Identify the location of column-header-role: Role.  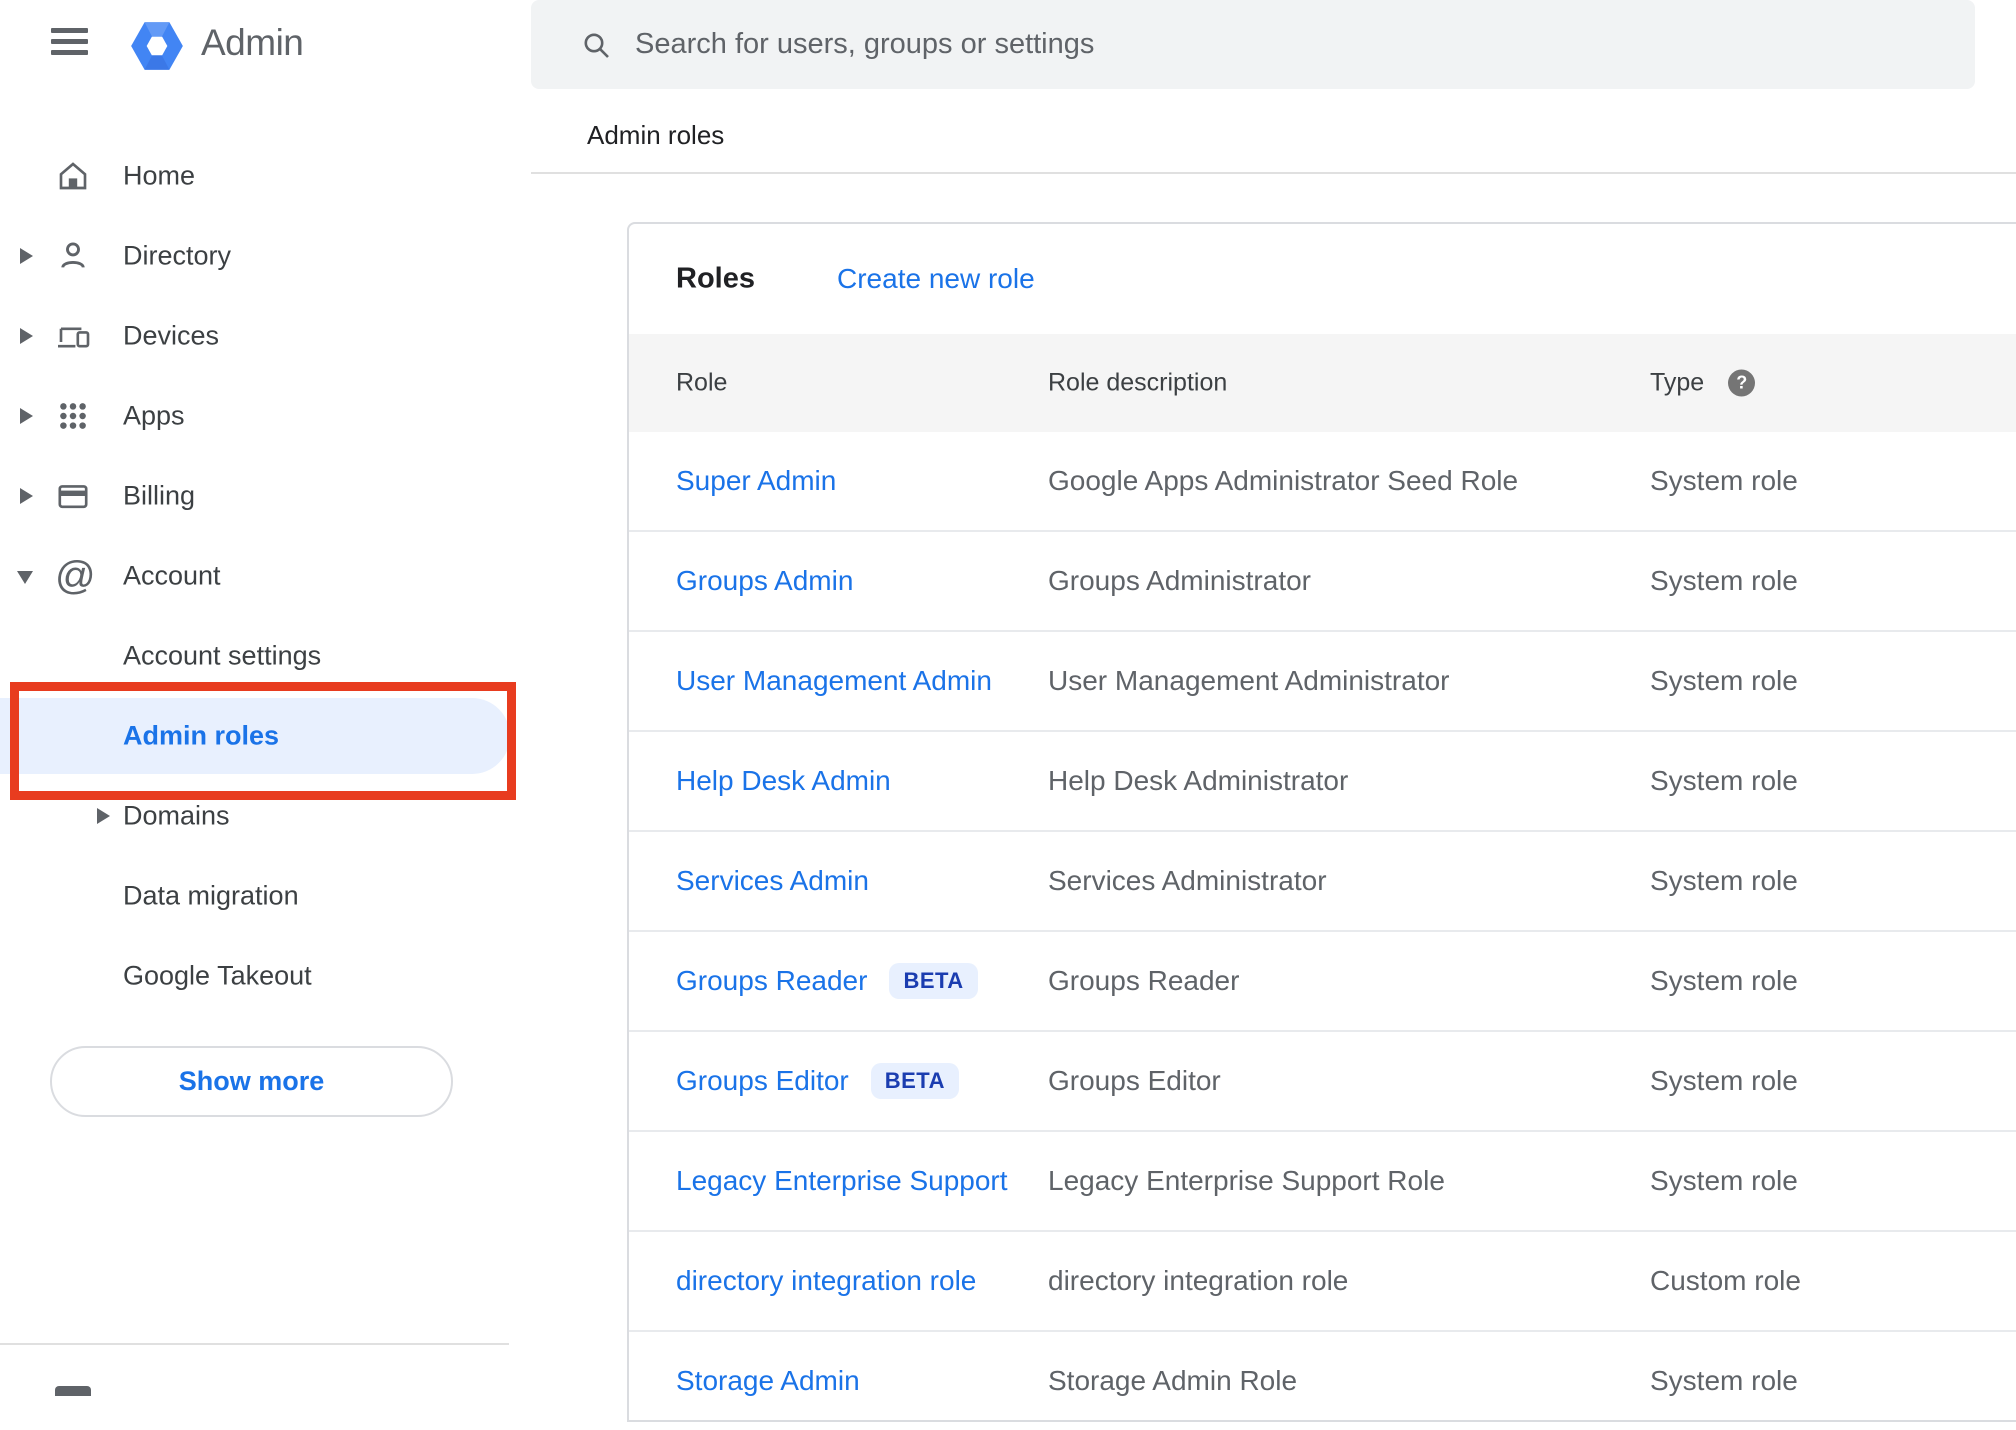
(702, 382).